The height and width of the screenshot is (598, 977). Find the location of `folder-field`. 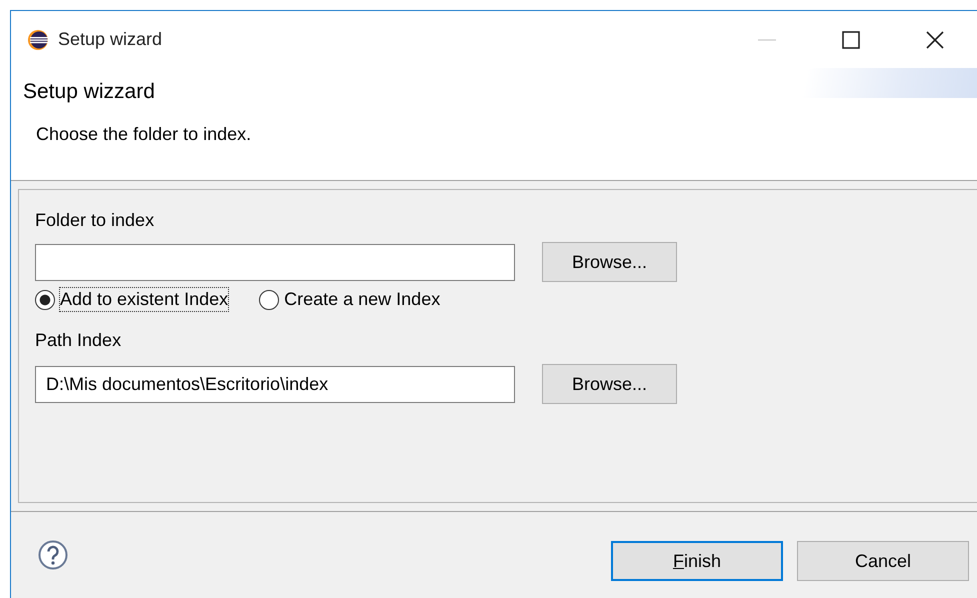

folder-field is located at coordinates (275, 262).